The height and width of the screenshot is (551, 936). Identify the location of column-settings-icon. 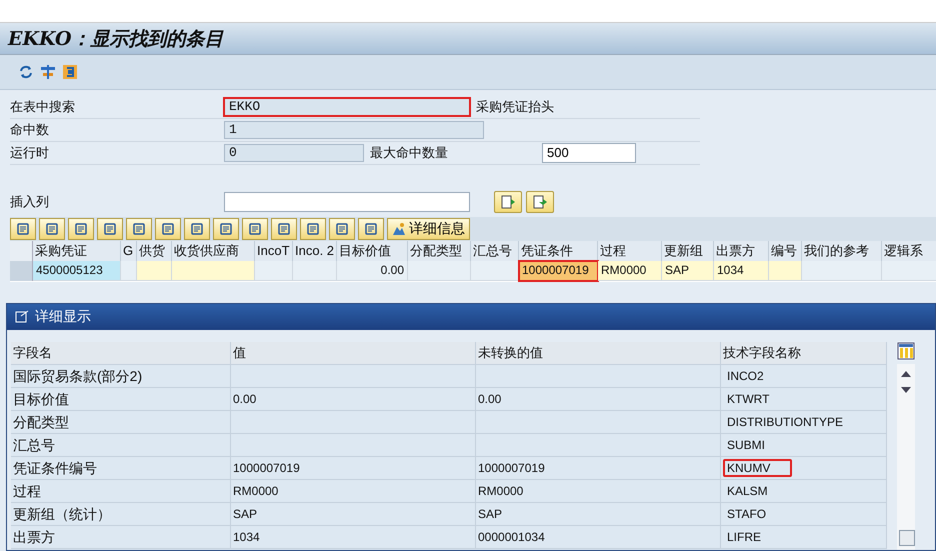
(906, 351).